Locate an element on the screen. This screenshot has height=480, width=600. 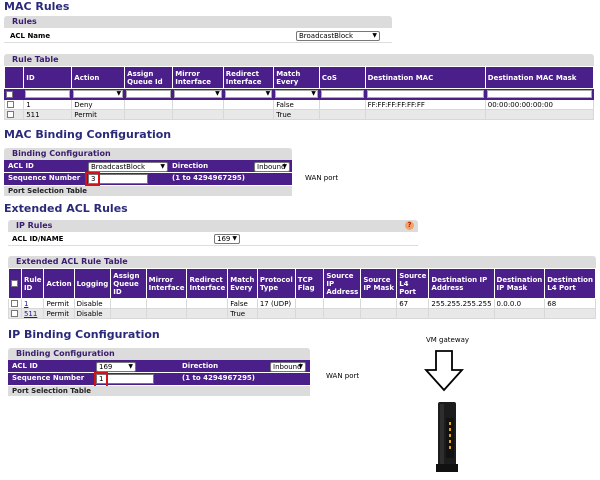
cell-dest-mac is located at coordinates (425, 114).